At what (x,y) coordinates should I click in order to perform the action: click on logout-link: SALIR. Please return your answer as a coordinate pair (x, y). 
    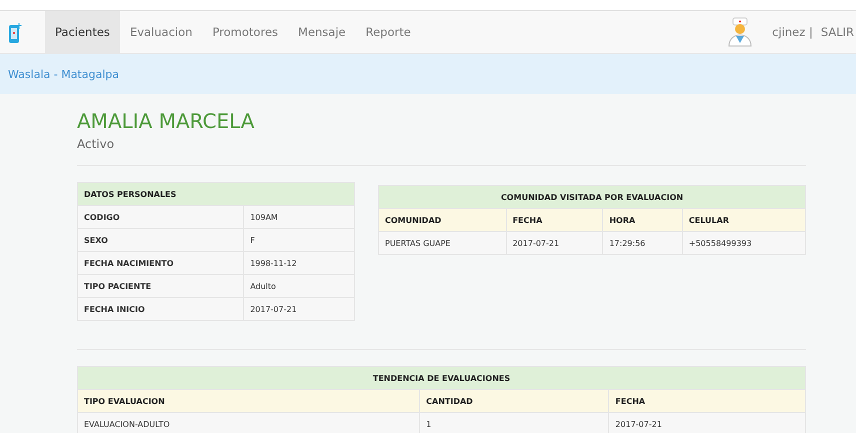
    Looking at the image, I should click on (837, 32).